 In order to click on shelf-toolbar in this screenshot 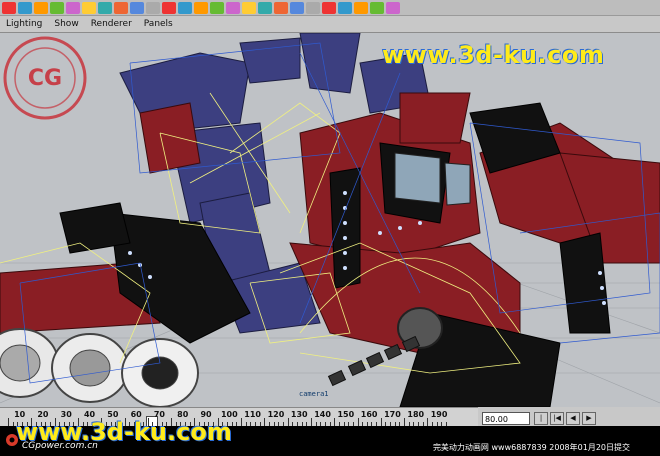, I will do `click(330, 8)`.